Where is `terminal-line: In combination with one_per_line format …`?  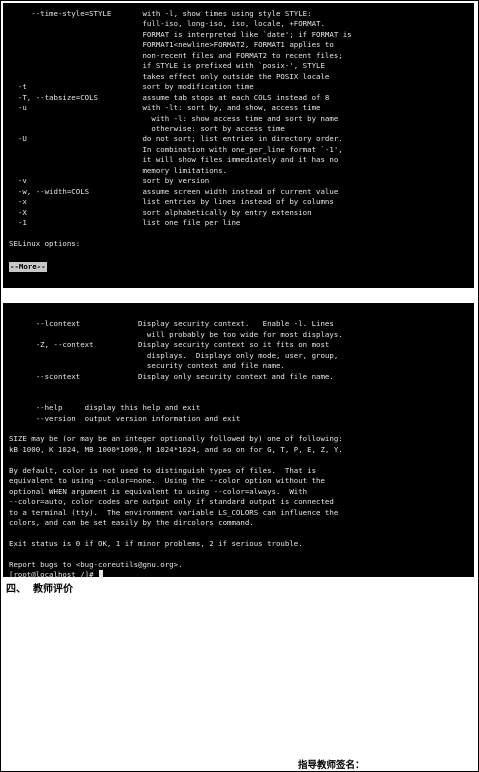 terminal-line: In combination with one_per_line format … is located at coordinates (176, 149).